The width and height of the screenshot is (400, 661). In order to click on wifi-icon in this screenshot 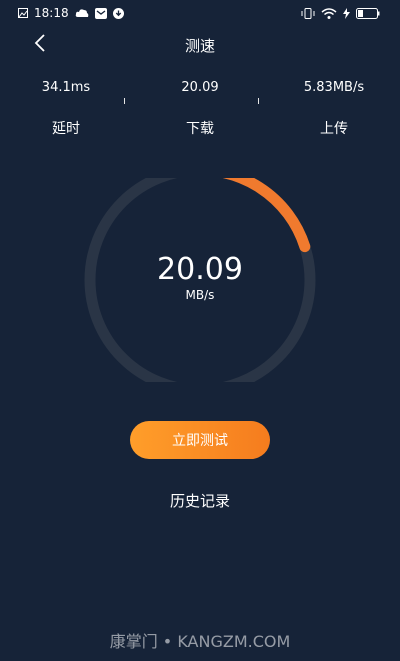, I will do `click(329, 13)`.